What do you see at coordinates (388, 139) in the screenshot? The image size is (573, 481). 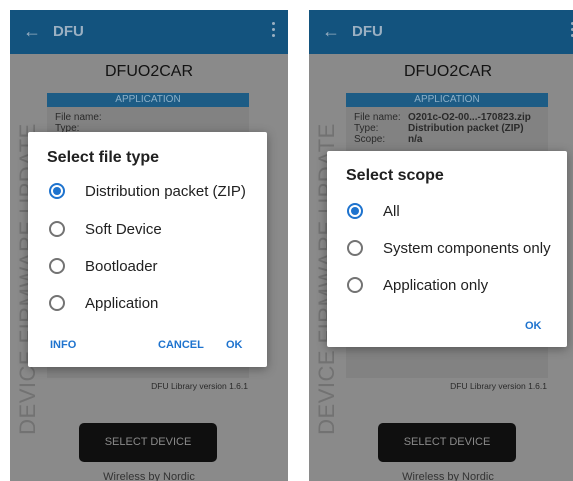 I see `scope-row: Scope: n/a` at bounding box center [388, 139].